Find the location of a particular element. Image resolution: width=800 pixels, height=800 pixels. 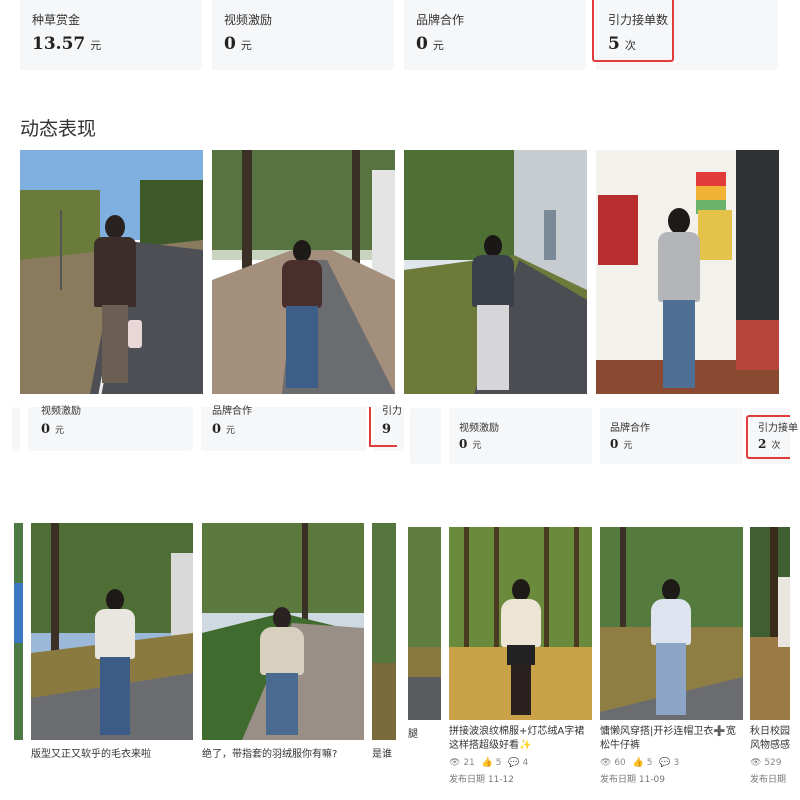

stat-card-video is located at coordinates (16, 429).